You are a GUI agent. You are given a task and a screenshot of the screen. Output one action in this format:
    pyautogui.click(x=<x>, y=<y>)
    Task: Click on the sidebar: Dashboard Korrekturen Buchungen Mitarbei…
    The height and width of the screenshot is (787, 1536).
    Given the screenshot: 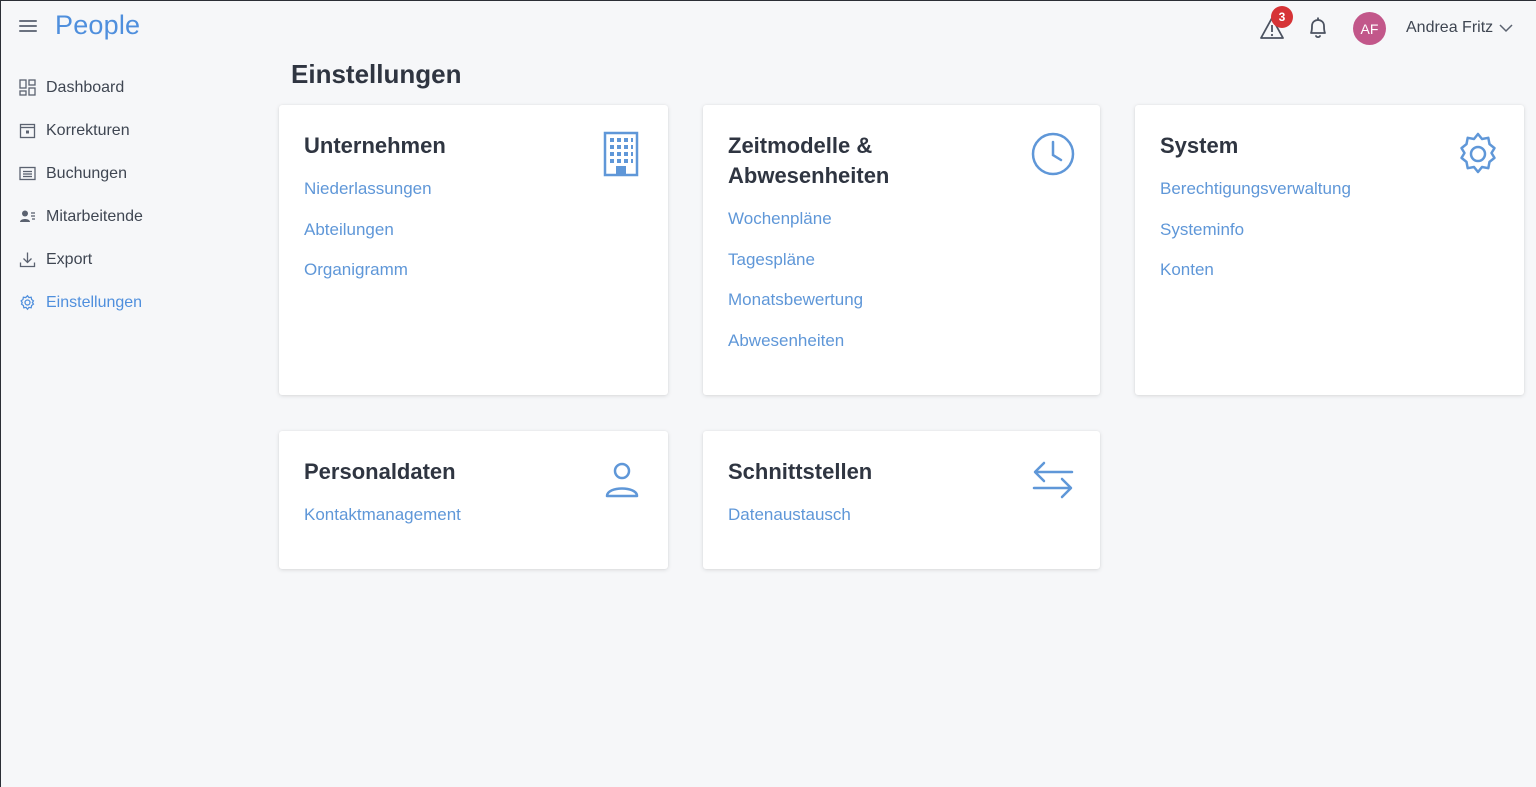 What is the action you would take?
    pyautogui.click(x=121, y=195)
    